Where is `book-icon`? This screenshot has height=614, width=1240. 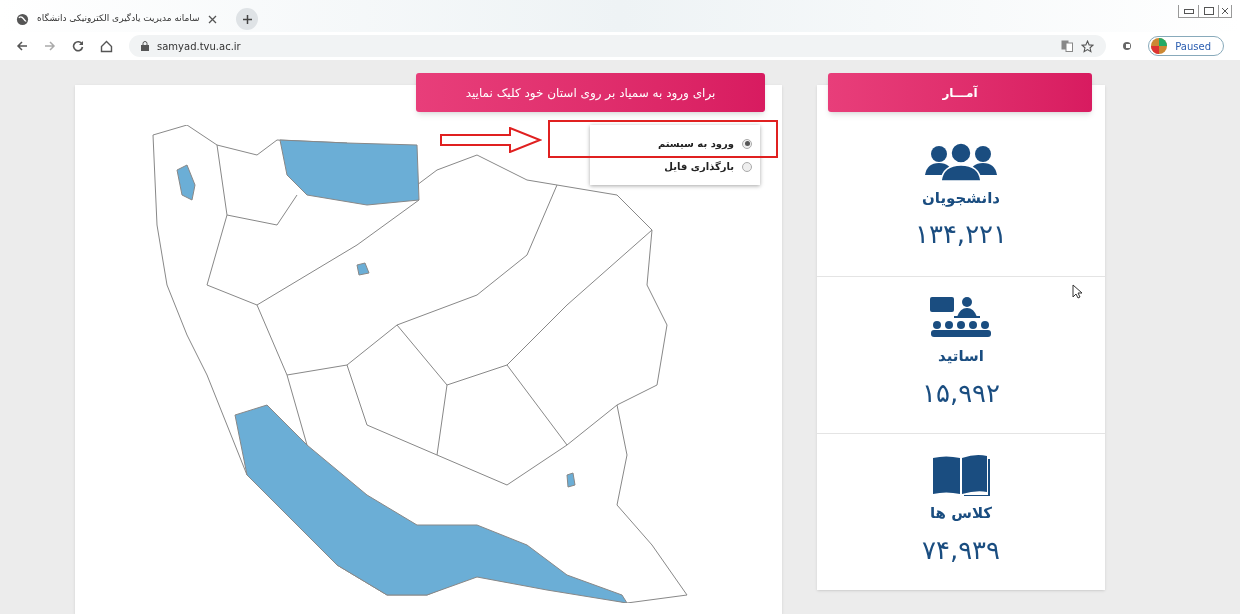 book-icon is located at coordinates (961, 475).